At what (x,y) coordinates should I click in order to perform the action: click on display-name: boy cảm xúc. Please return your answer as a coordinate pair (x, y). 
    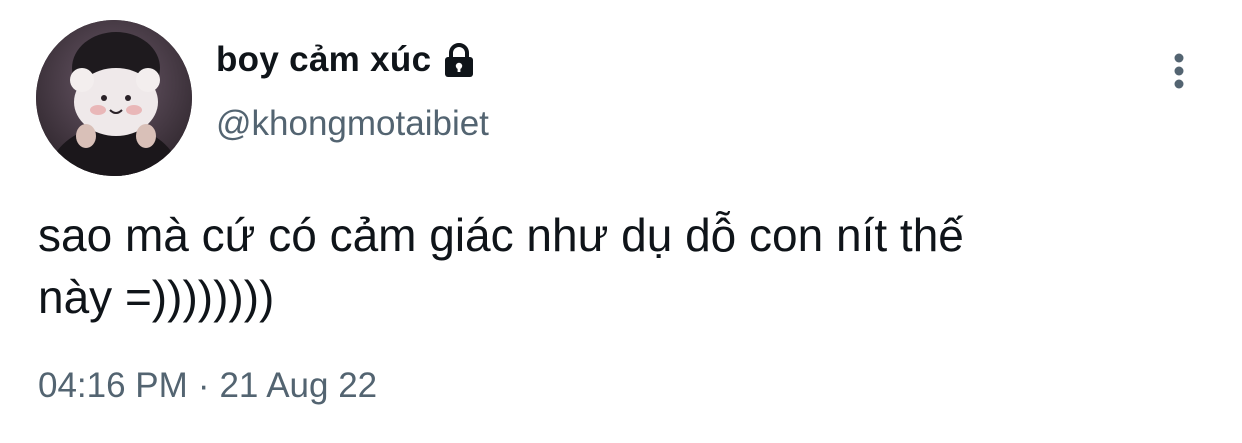
    Looking at the image, I should click on (323, 60).